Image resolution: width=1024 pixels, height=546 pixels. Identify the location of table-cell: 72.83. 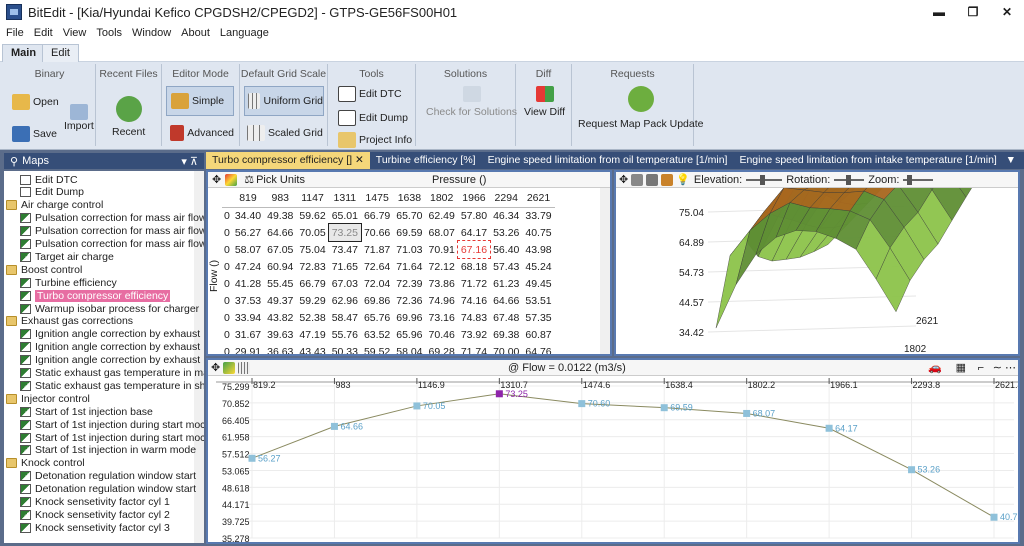
(312, 266).